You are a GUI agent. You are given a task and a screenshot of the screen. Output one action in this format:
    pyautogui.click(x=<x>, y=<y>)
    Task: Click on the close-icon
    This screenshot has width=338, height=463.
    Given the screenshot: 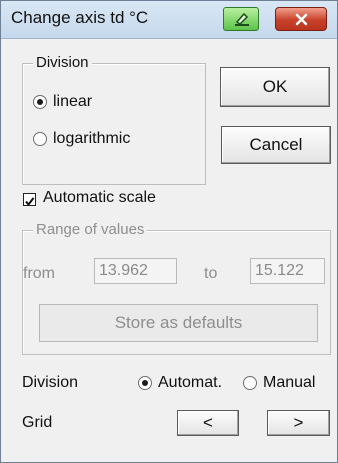 What is the action you would take?
    pyautogui.click(x=301, y=19)
    